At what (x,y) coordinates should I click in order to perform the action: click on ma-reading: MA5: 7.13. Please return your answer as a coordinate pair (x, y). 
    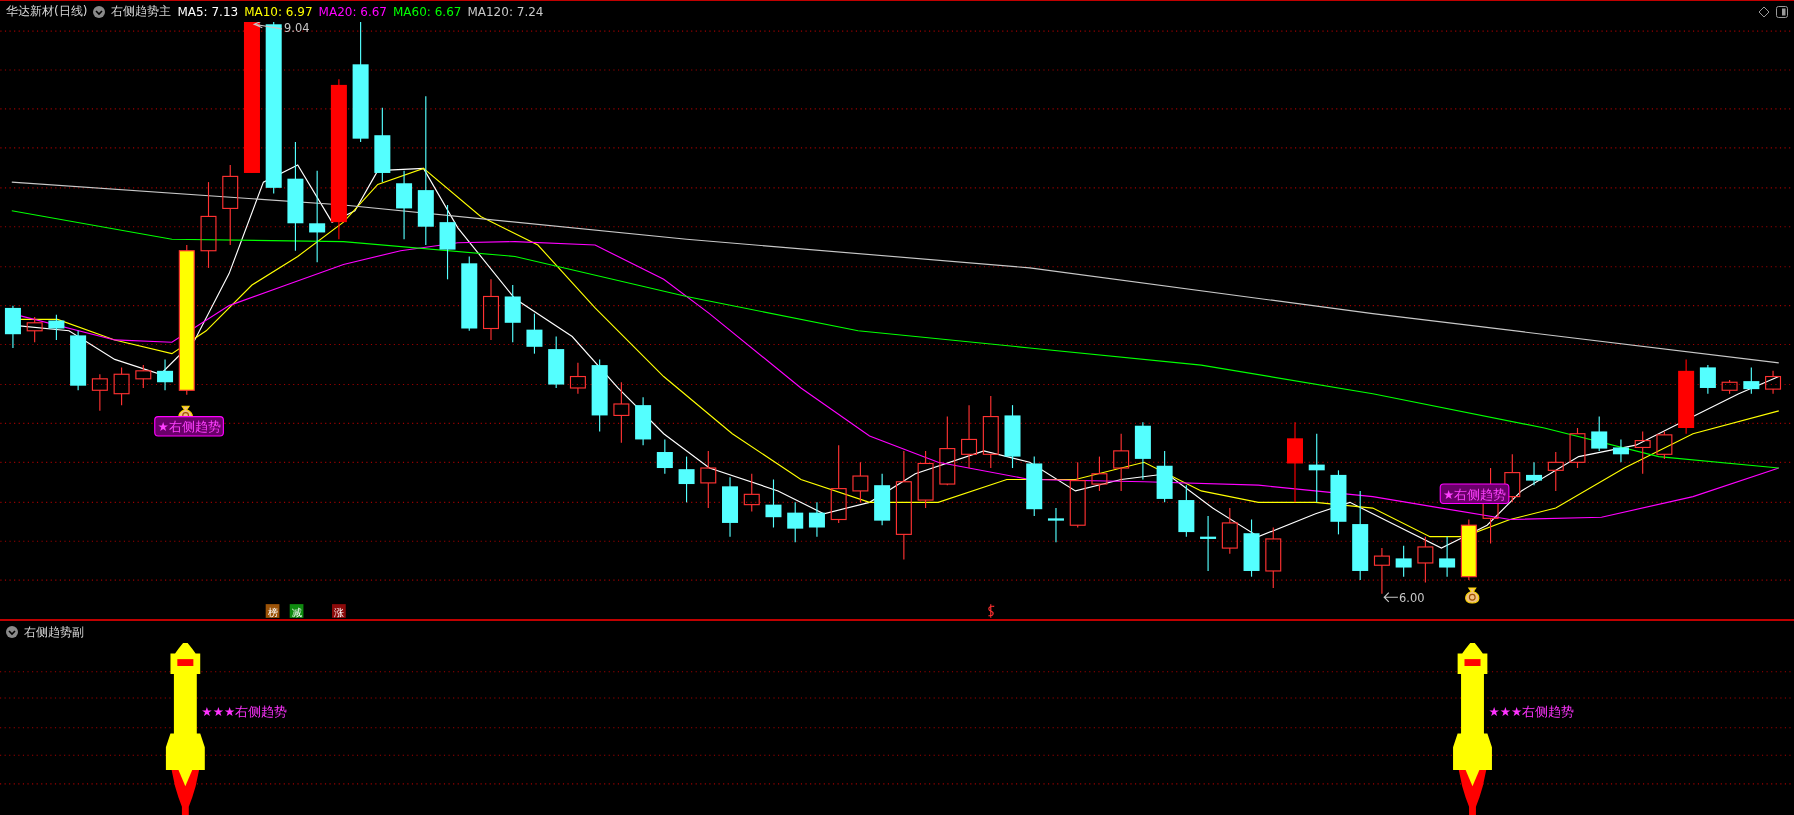
    Looking at the image, I should click on (208, 11).